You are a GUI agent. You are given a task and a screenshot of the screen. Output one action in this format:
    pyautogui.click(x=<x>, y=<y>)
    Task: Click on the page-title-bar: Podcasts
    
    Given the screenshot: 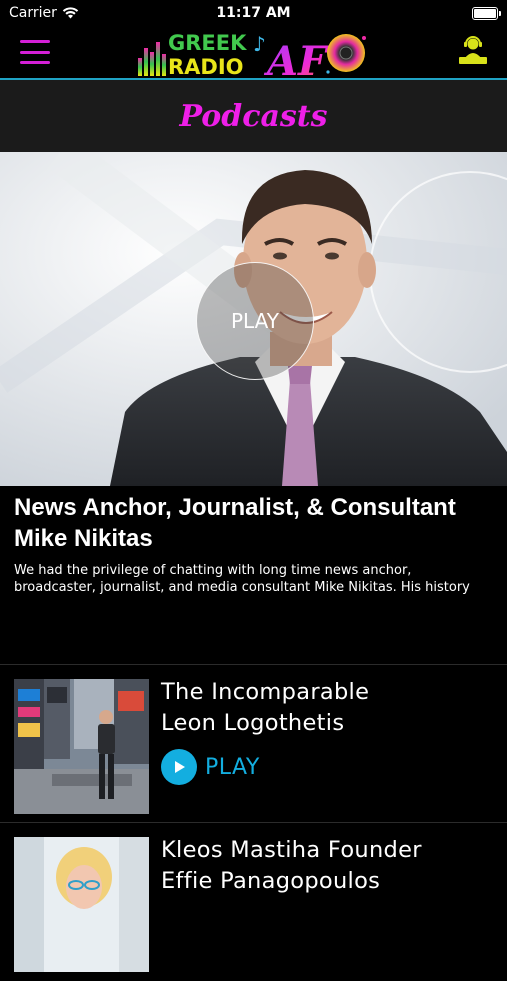 What is the action you would take?
    pyautogui.click(x=253, y=116)
    